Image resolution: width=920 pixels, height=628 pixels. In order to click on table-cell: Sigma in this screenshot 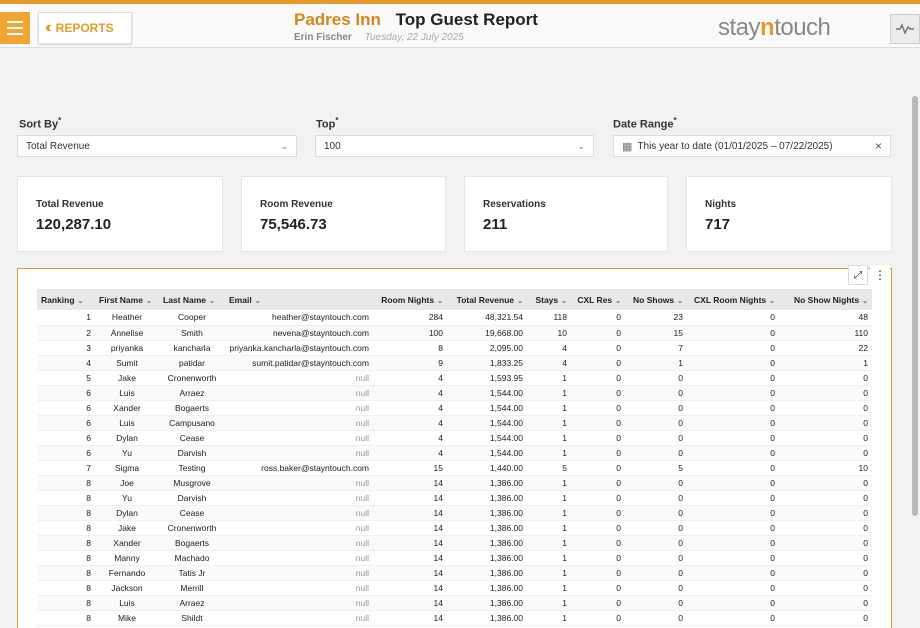, I will do `click(127, 468)`.